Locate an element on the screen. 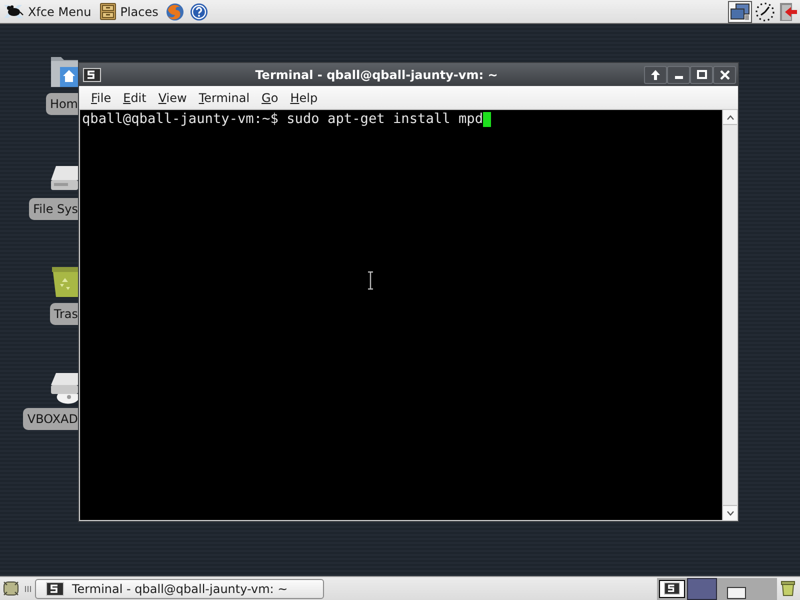  network-button is located at coordinates (740, 11).